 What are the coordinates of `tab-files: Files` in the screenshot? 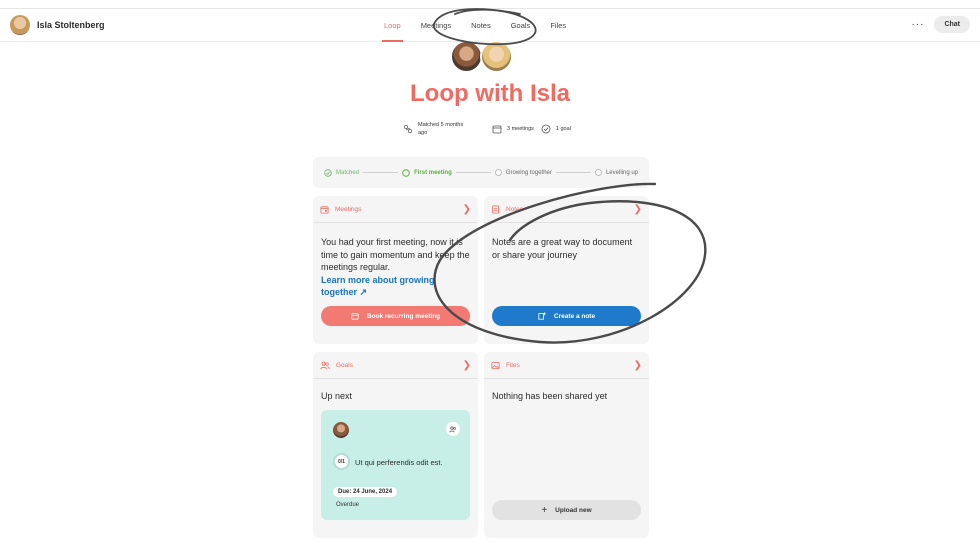 It's located at (558, 25).